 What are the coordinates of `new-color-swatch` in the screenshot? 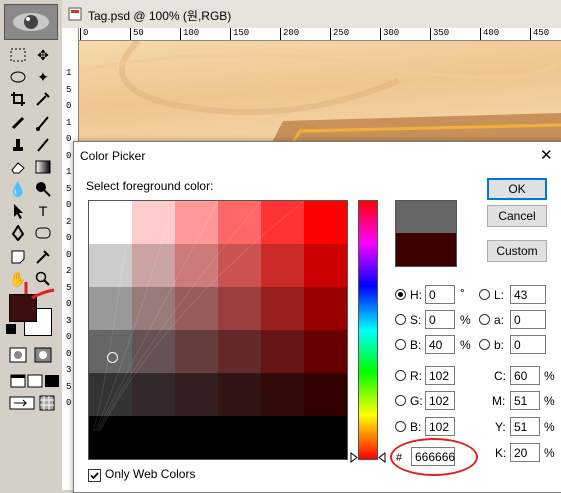 It's located at (426, 217).